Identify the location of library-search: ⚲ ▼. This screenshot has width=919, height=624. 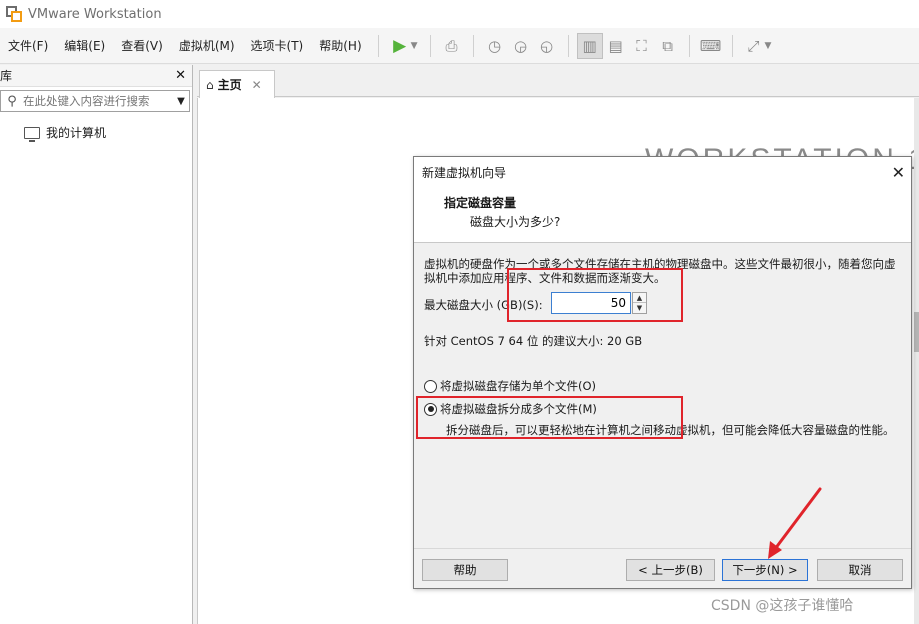
(95, 101).